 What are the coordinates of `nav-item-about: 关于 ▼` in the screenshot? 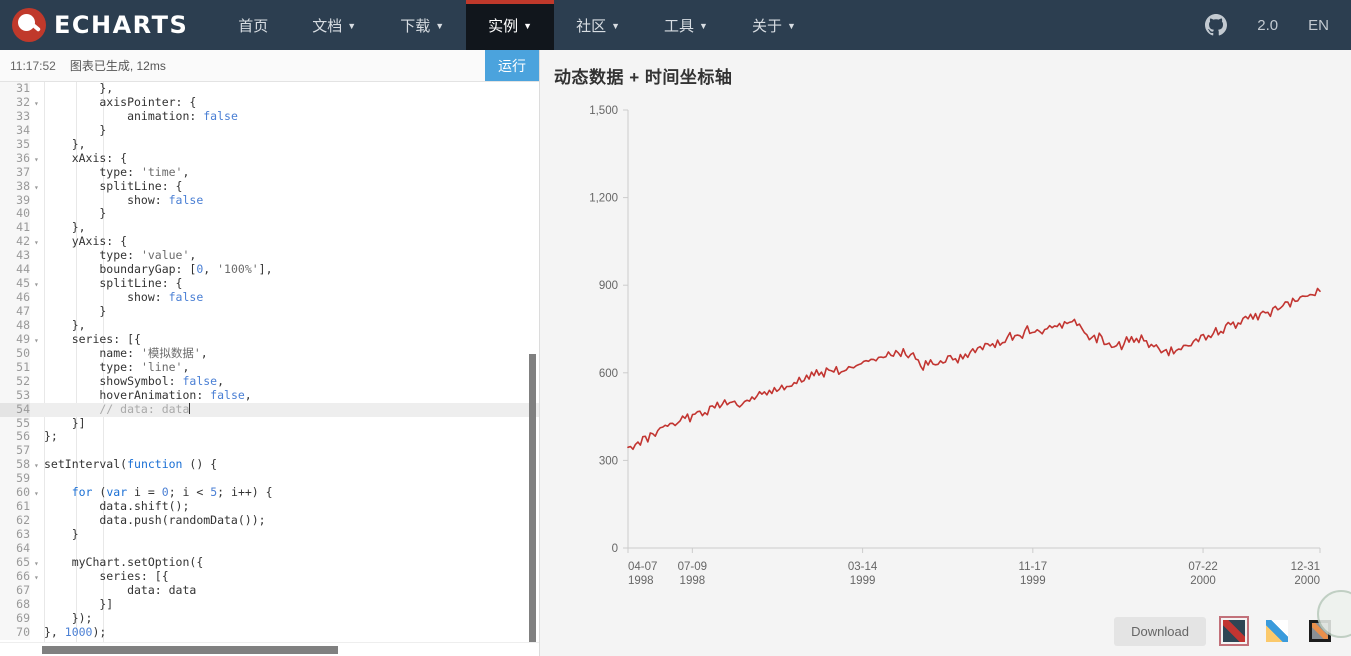 It's located at (774, 25).